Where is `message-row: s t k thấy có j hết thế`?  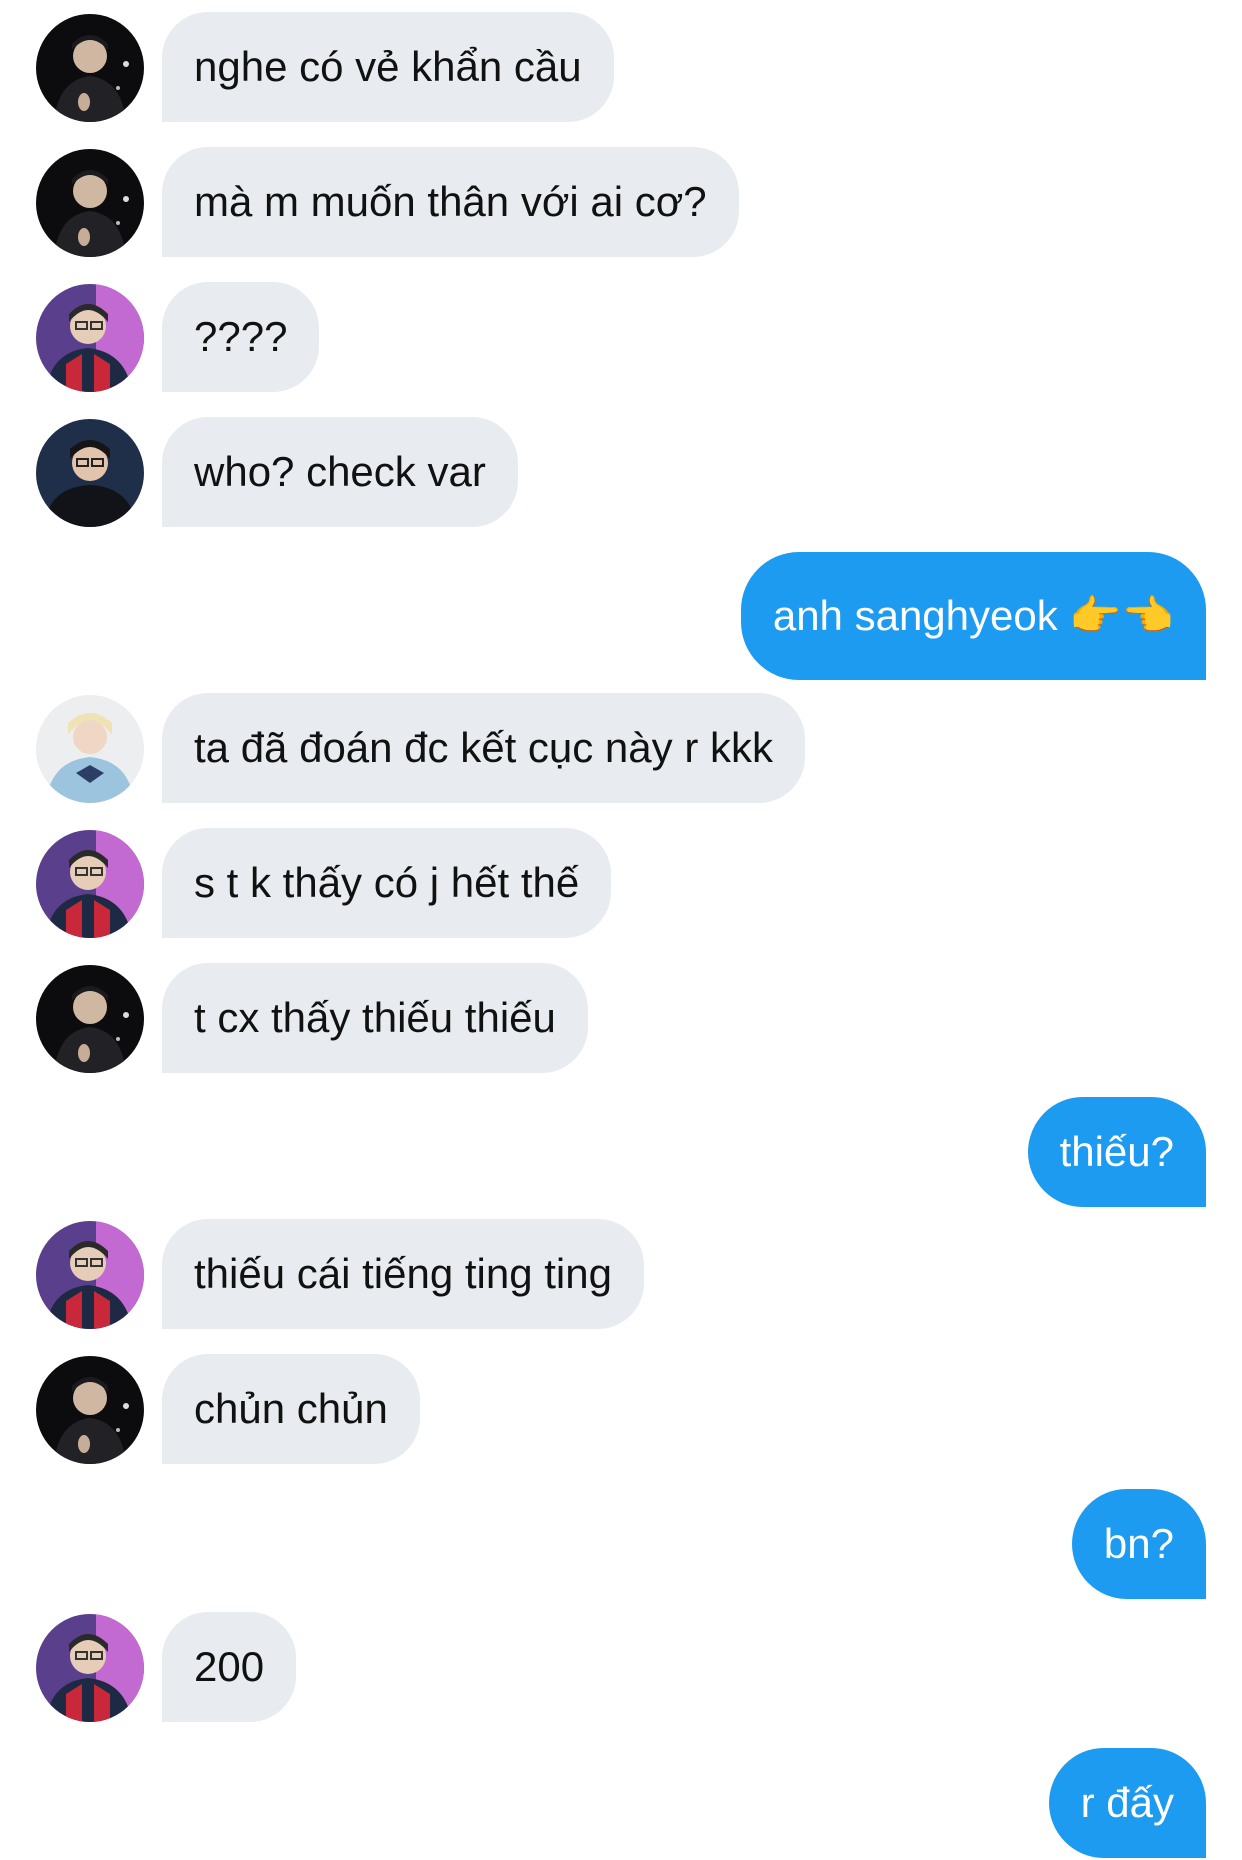
message-row: s t k thấy có j hết thế is located at coordinates (621, 883).